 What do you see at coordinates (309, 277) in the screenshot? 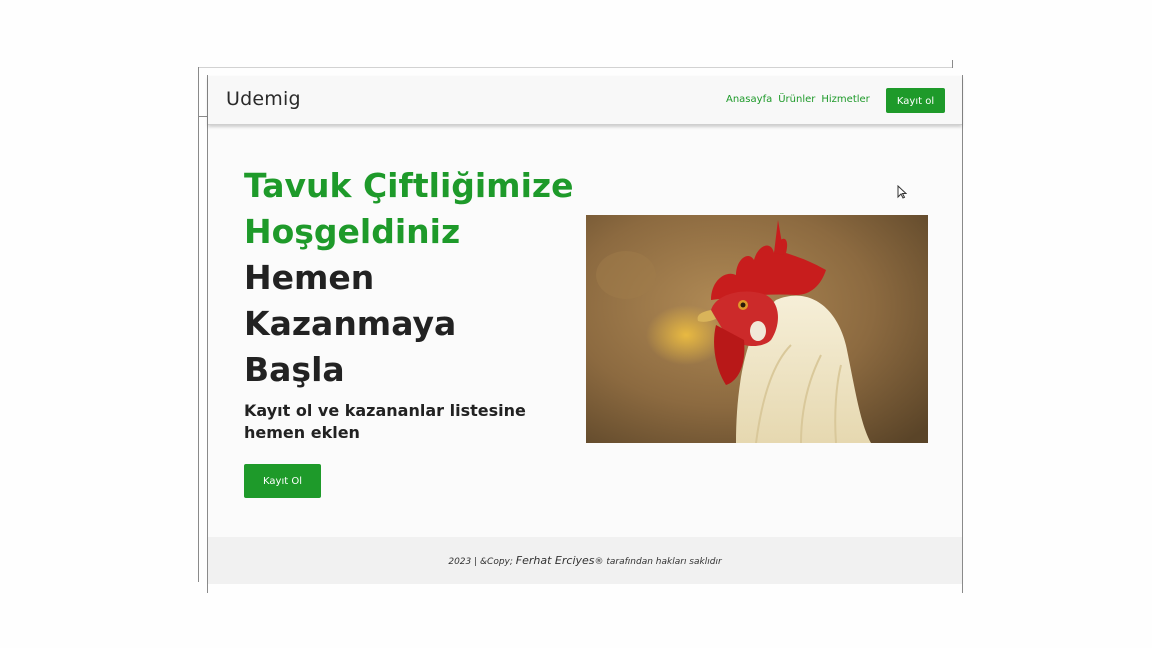
I see `hero-title-line: Hemen` at bounding box center [309, 277].